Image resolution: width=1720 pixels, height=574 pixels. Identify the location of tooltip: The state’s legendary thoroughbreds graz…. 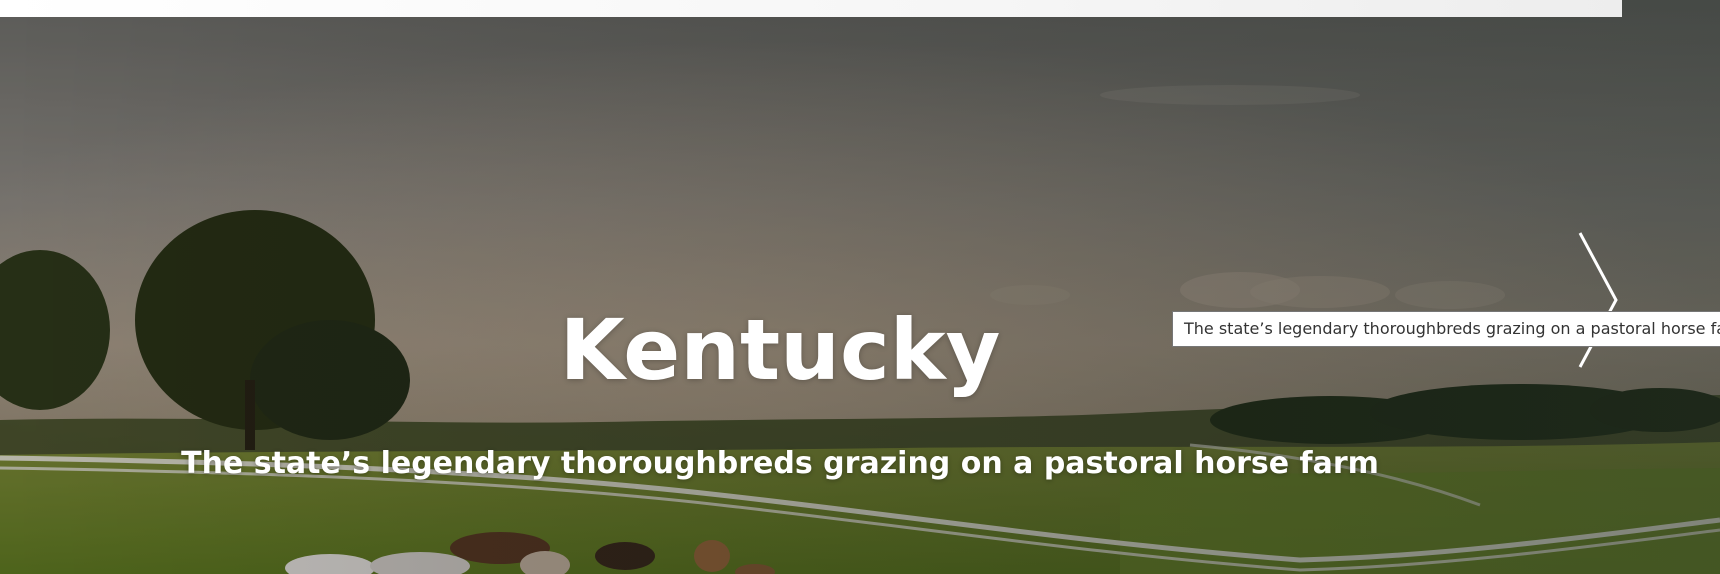
(1446, 329).